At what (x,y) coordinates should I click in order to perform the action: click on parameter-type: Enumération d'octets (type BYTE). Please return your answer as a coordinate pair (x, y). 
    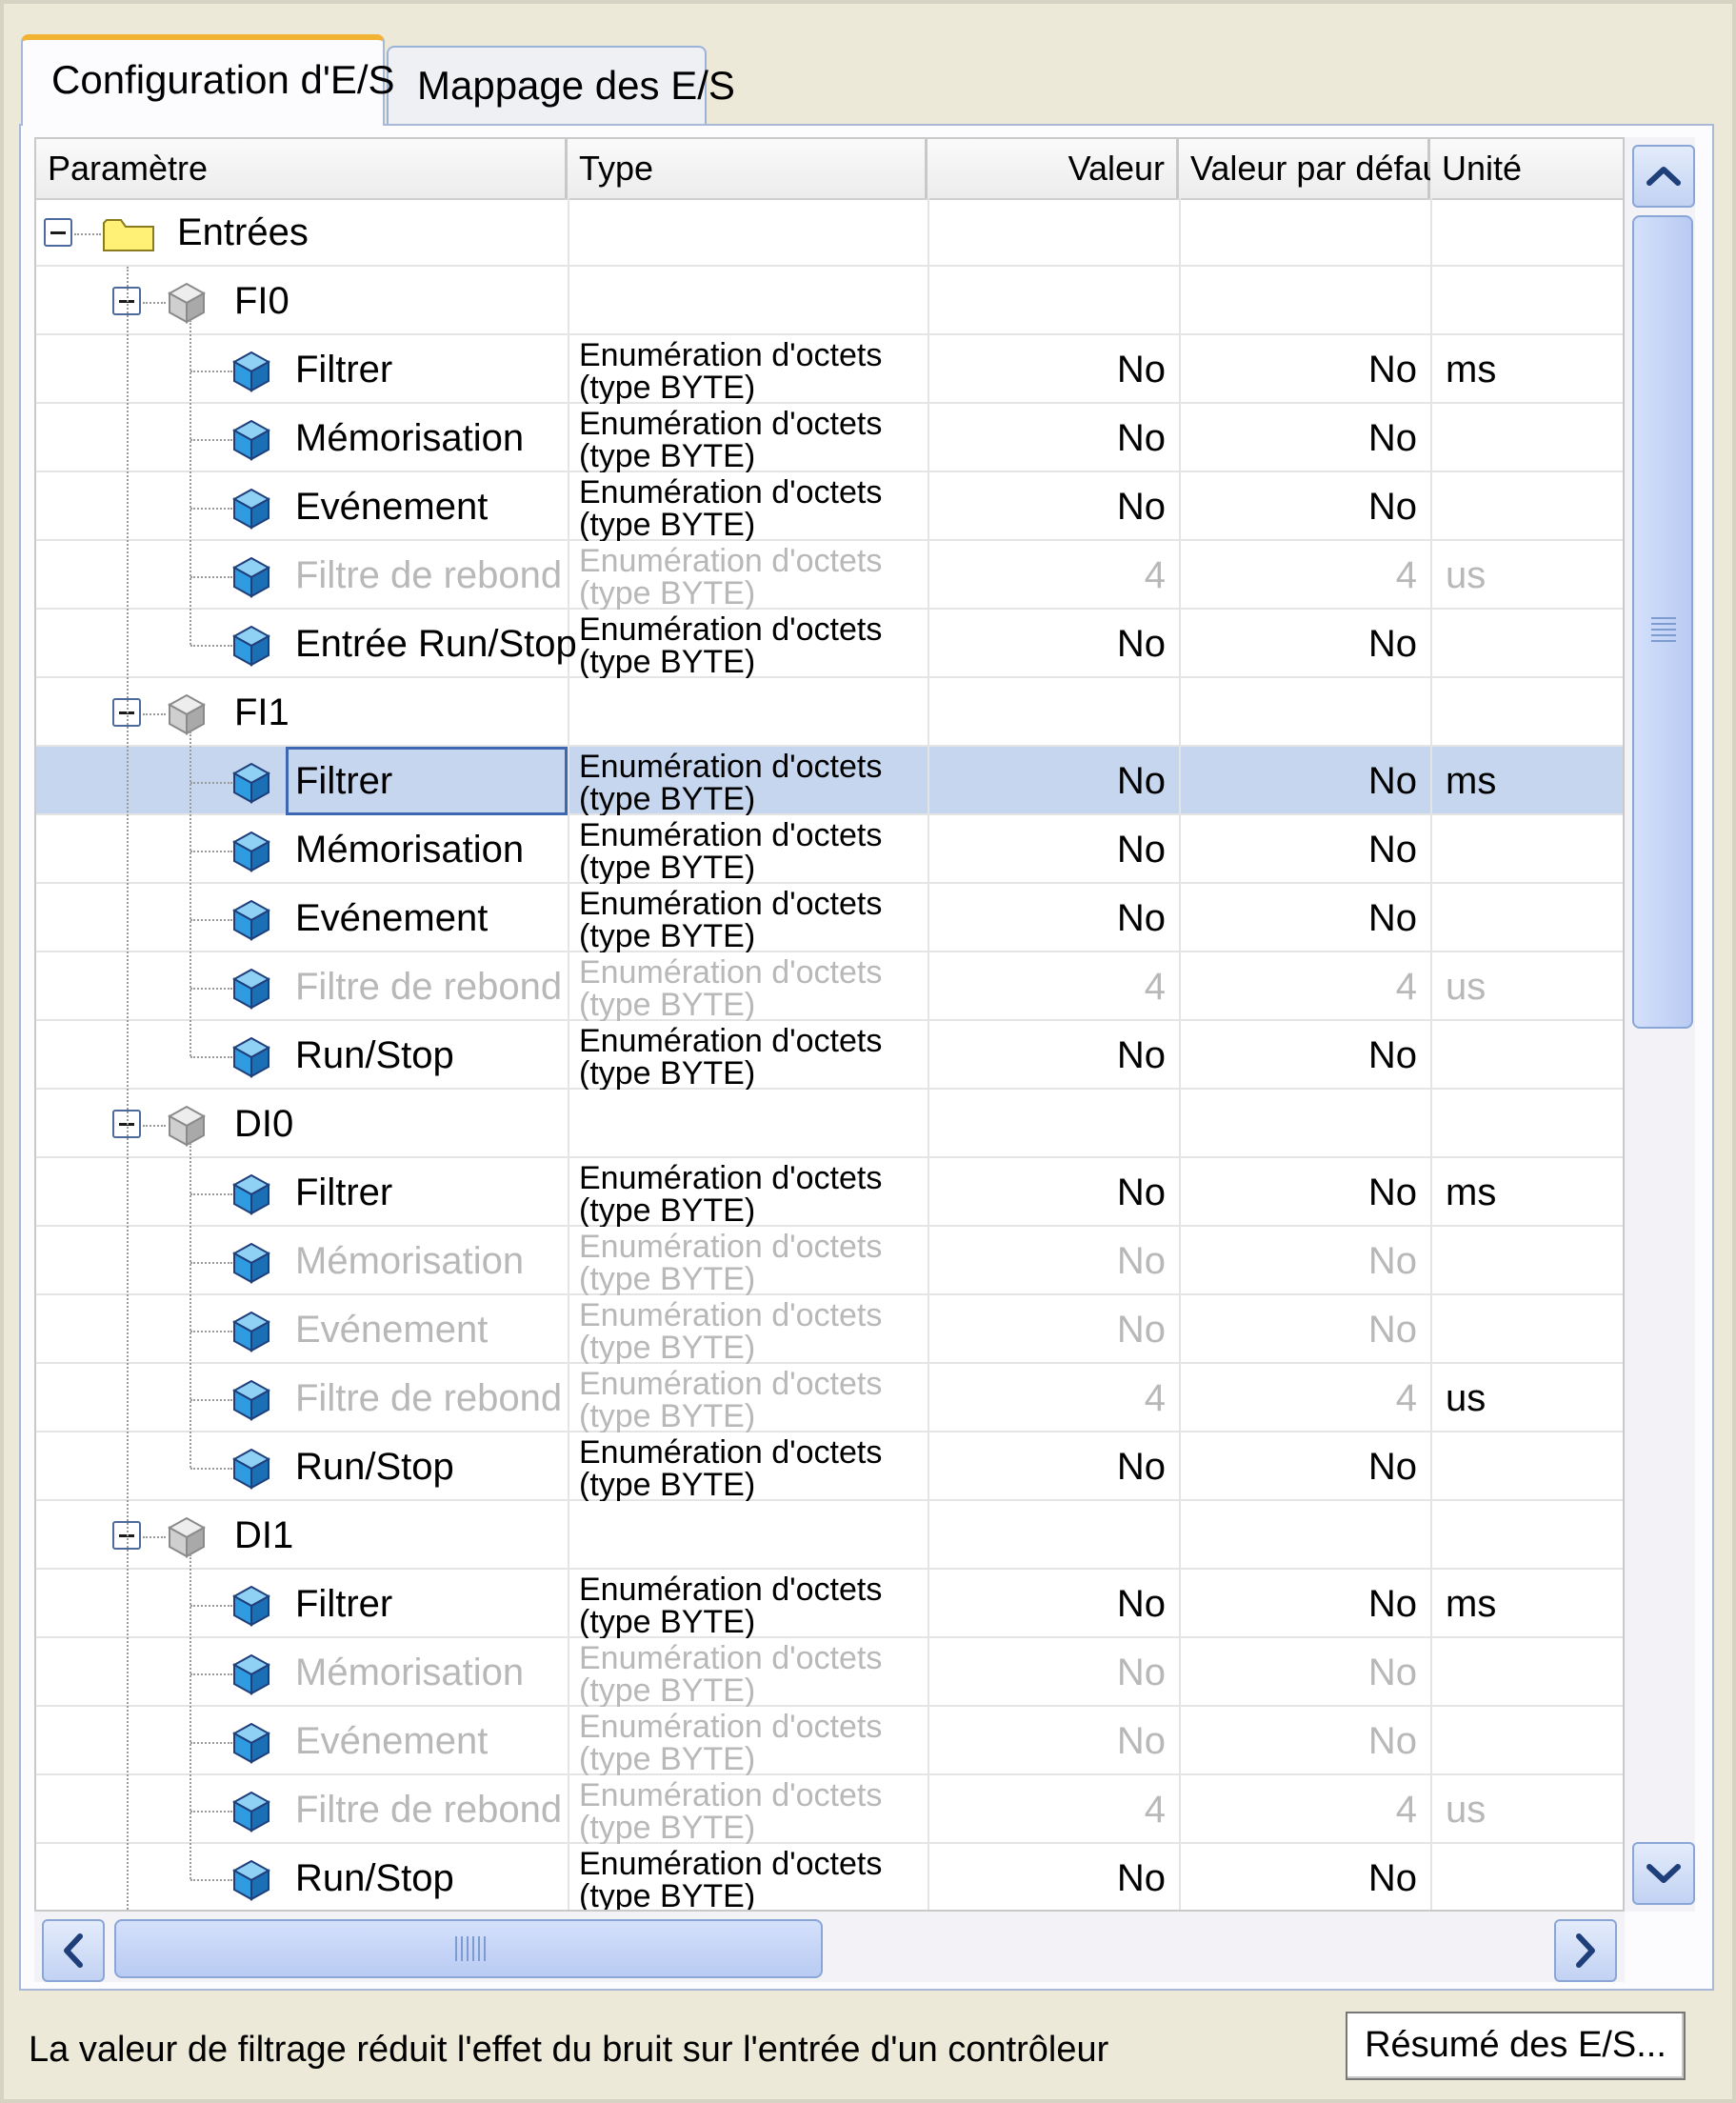
    Looking at the image, I should click on (730, 369).